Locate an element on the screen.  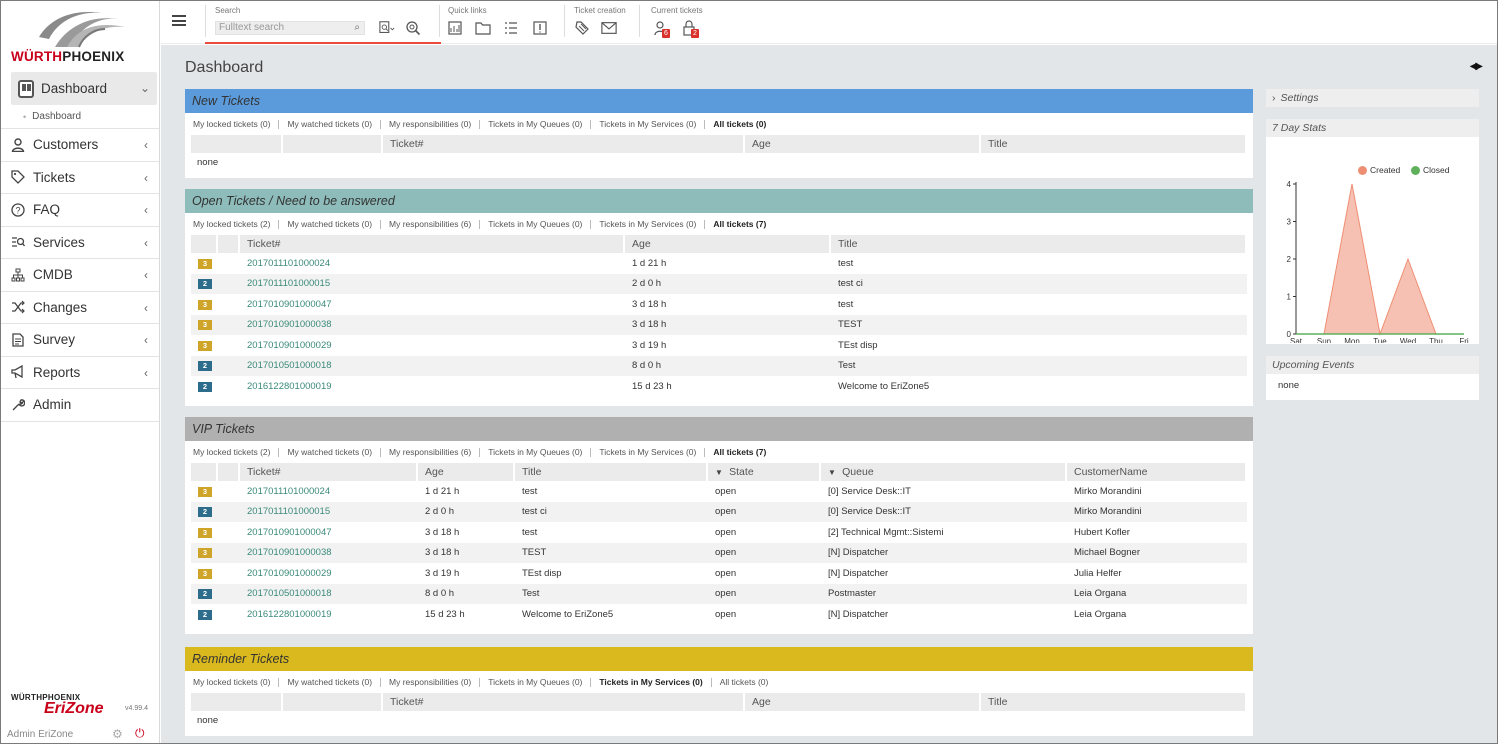
legend-created: Created is located at coordinates (1379, 170).